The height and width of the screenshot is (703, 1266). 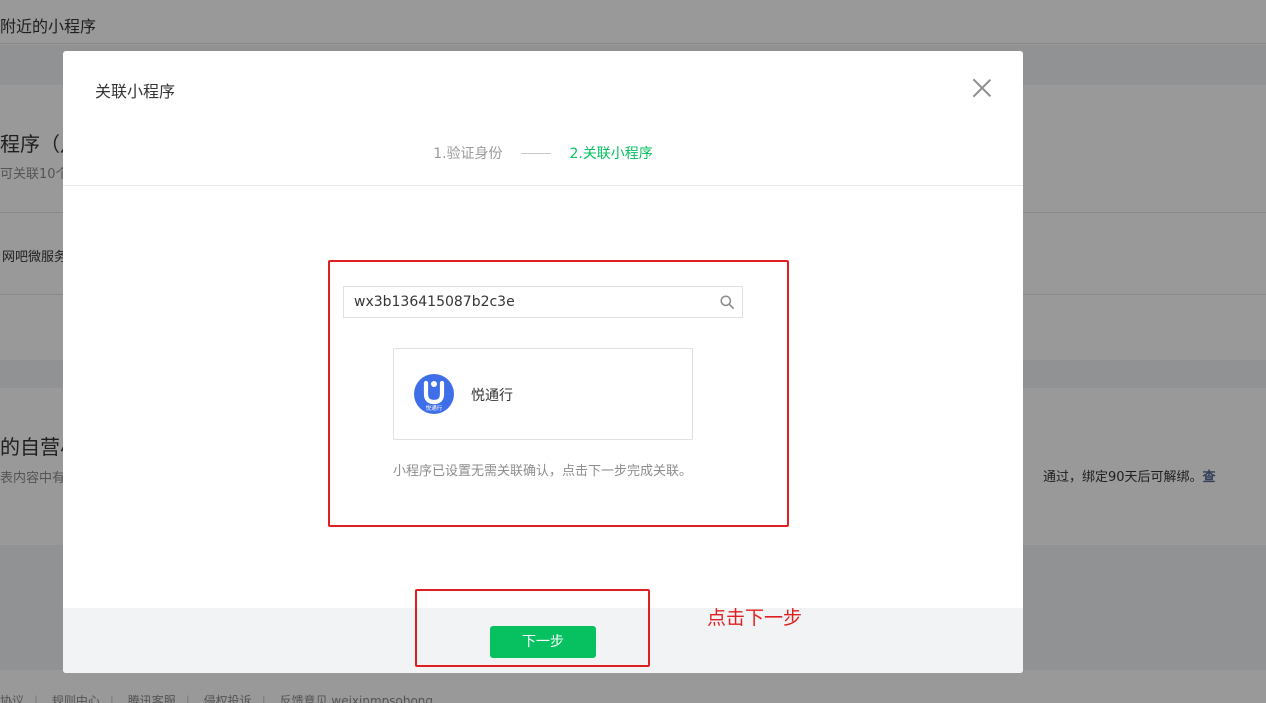 What do you see at coordinates (982, 88) in the screenshot?
I see `close-icon` at bounding box center [982, 88].